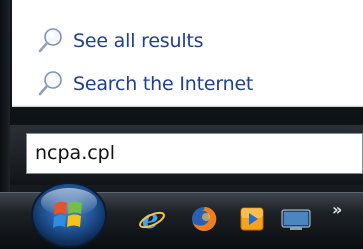 The width and height of the screenshot is (363, 249). Describe the element at coordinates (5, 100) in the screenshot. I see `start-menu-left-border` at that location.